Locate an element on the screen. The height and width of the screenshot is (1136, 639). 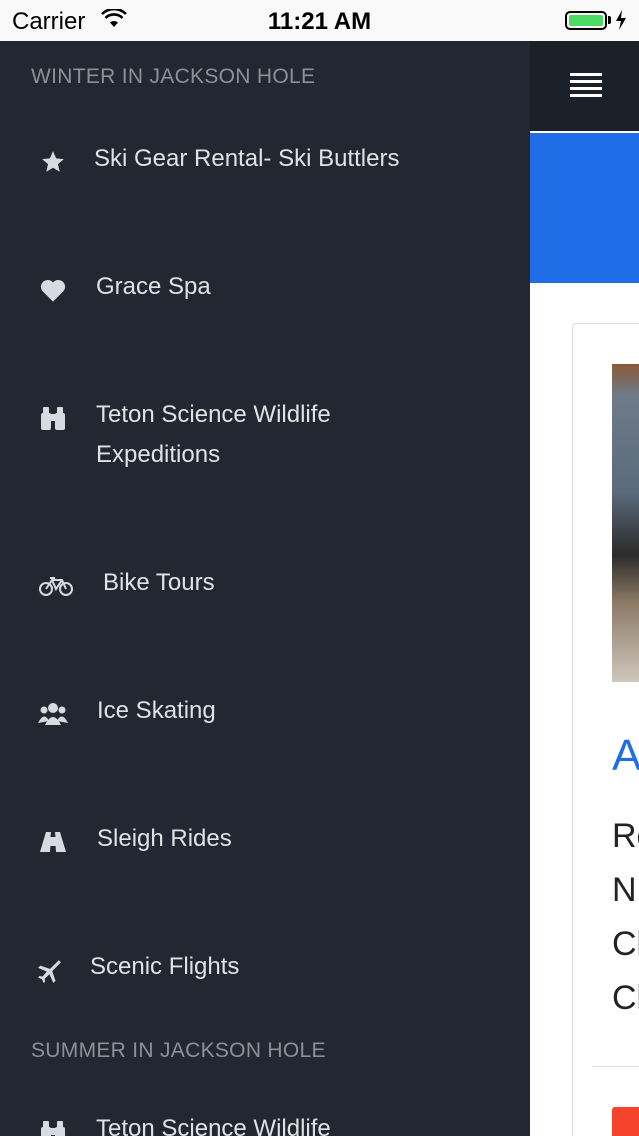
action-button is located at coordinates (625, 1121).